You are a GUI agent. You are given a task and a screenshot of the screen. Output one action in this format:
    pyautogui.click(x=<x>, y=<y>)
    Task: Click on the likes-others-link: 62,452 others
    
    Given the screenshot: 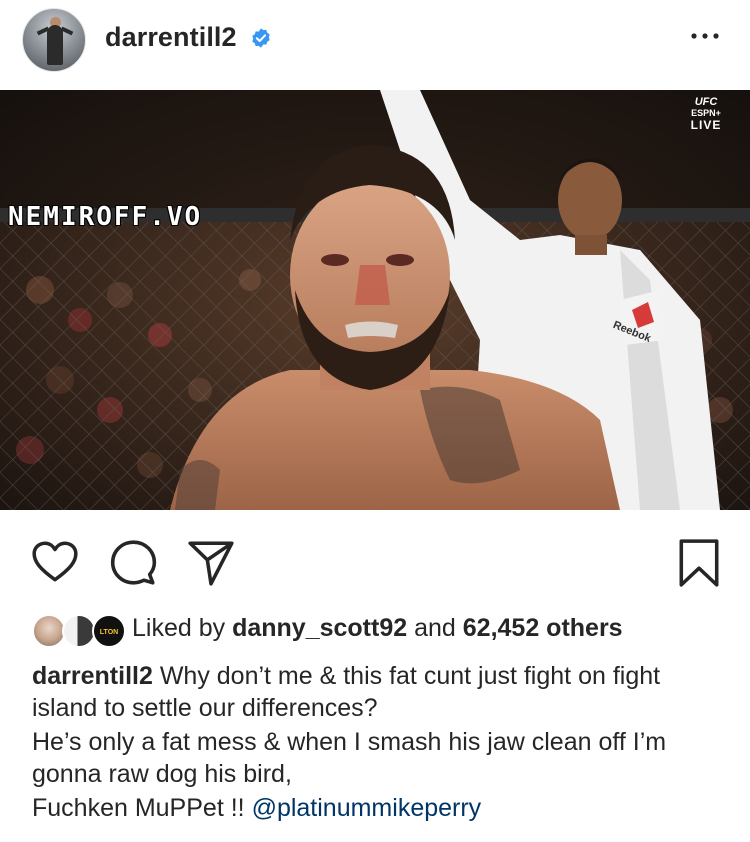 What is the action you would take?
    pyautogui.click(x=543, y=628)
    